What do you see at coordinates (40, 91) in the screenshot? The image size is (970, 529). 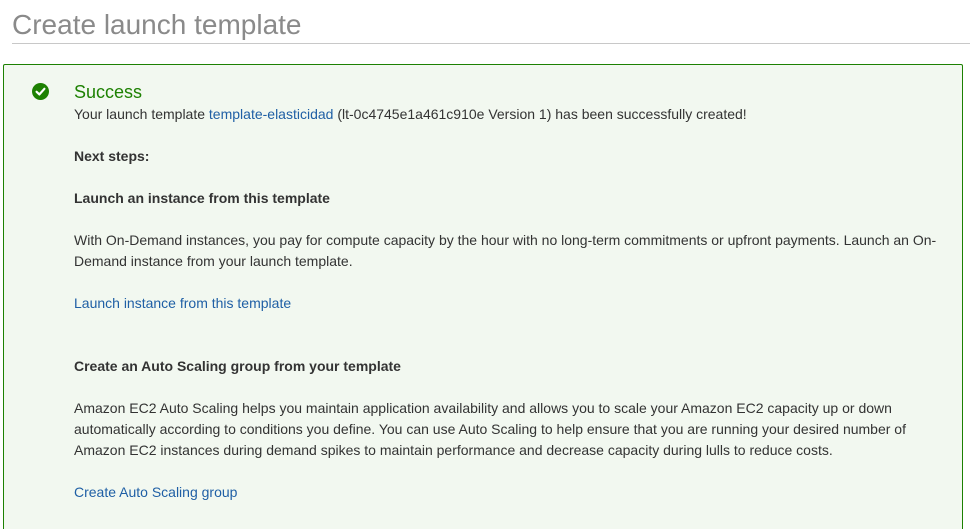 I see `check-circle-icon` at bounding box center [40, 91].